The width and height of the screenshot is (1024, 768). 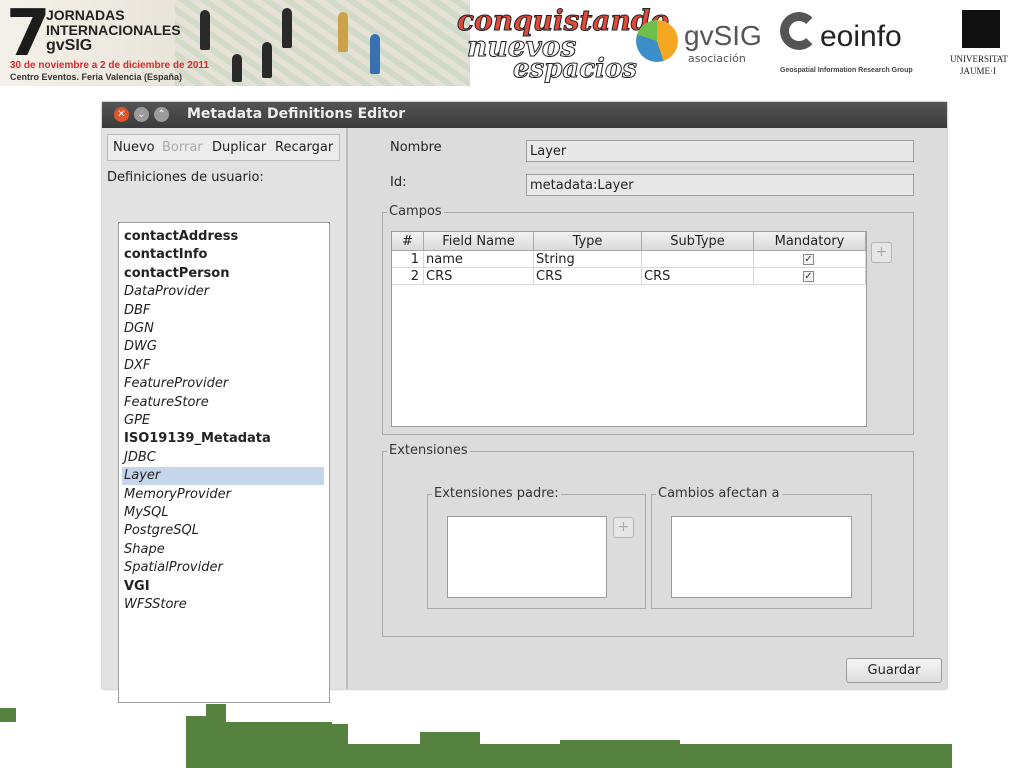 I want to click on gvsig-subtitle: asociación, so click(x=717, y=58).